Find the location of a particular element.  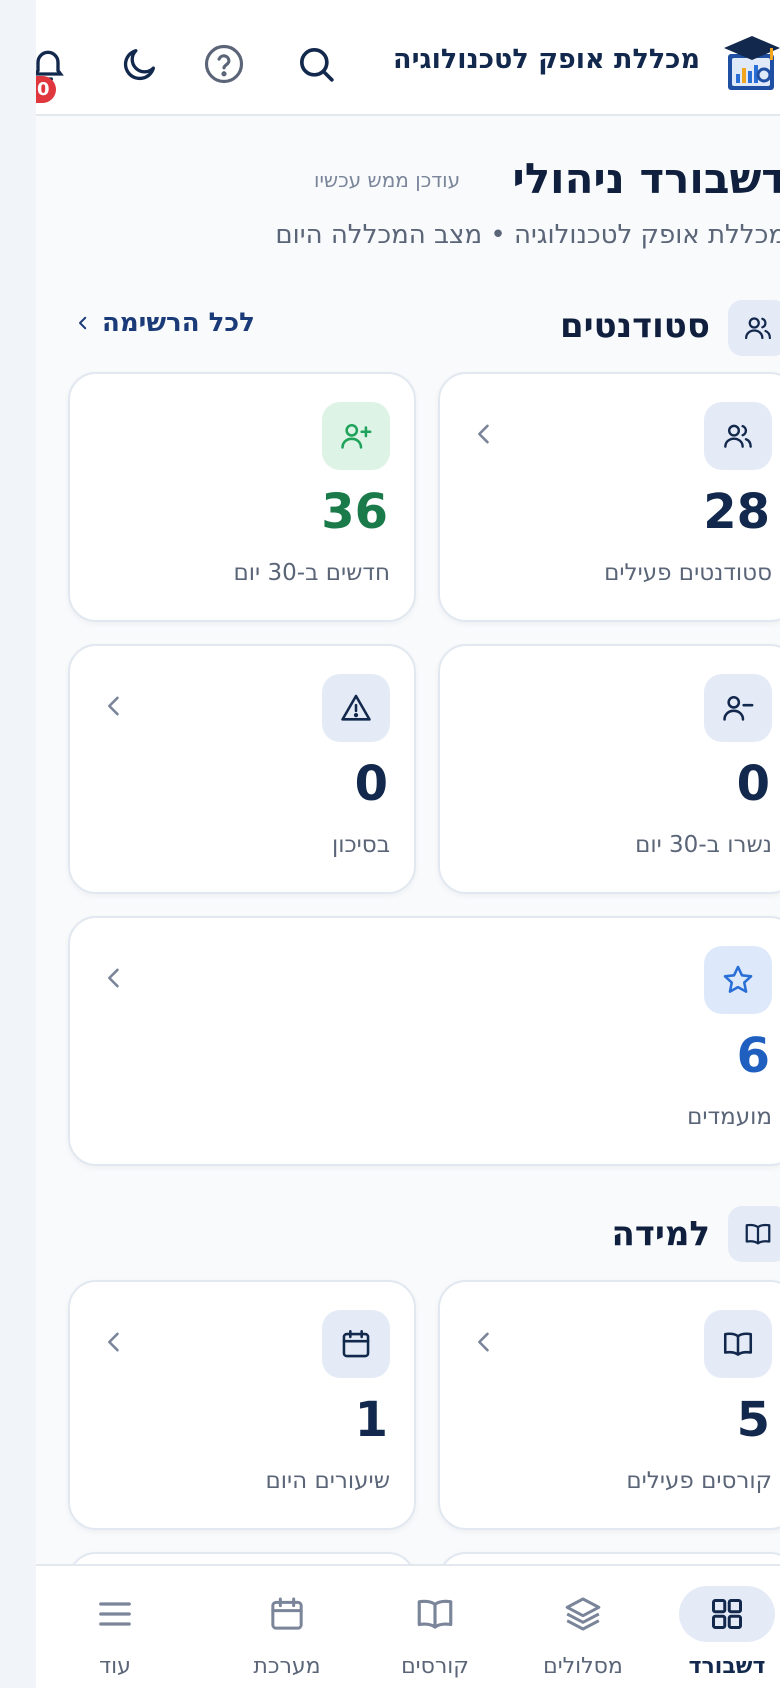

page-title: דשבורד ניהולי is located at coordinates (646, 178).